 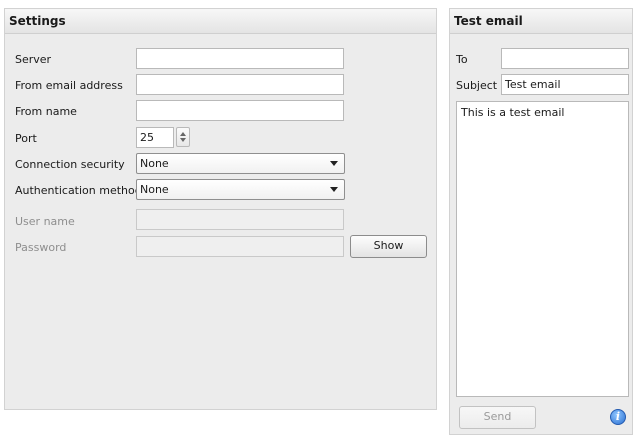 What do you see at coordinates (155, 137) in the screenshot?
I see `port-input: 25` at bounding box center [155, 137].